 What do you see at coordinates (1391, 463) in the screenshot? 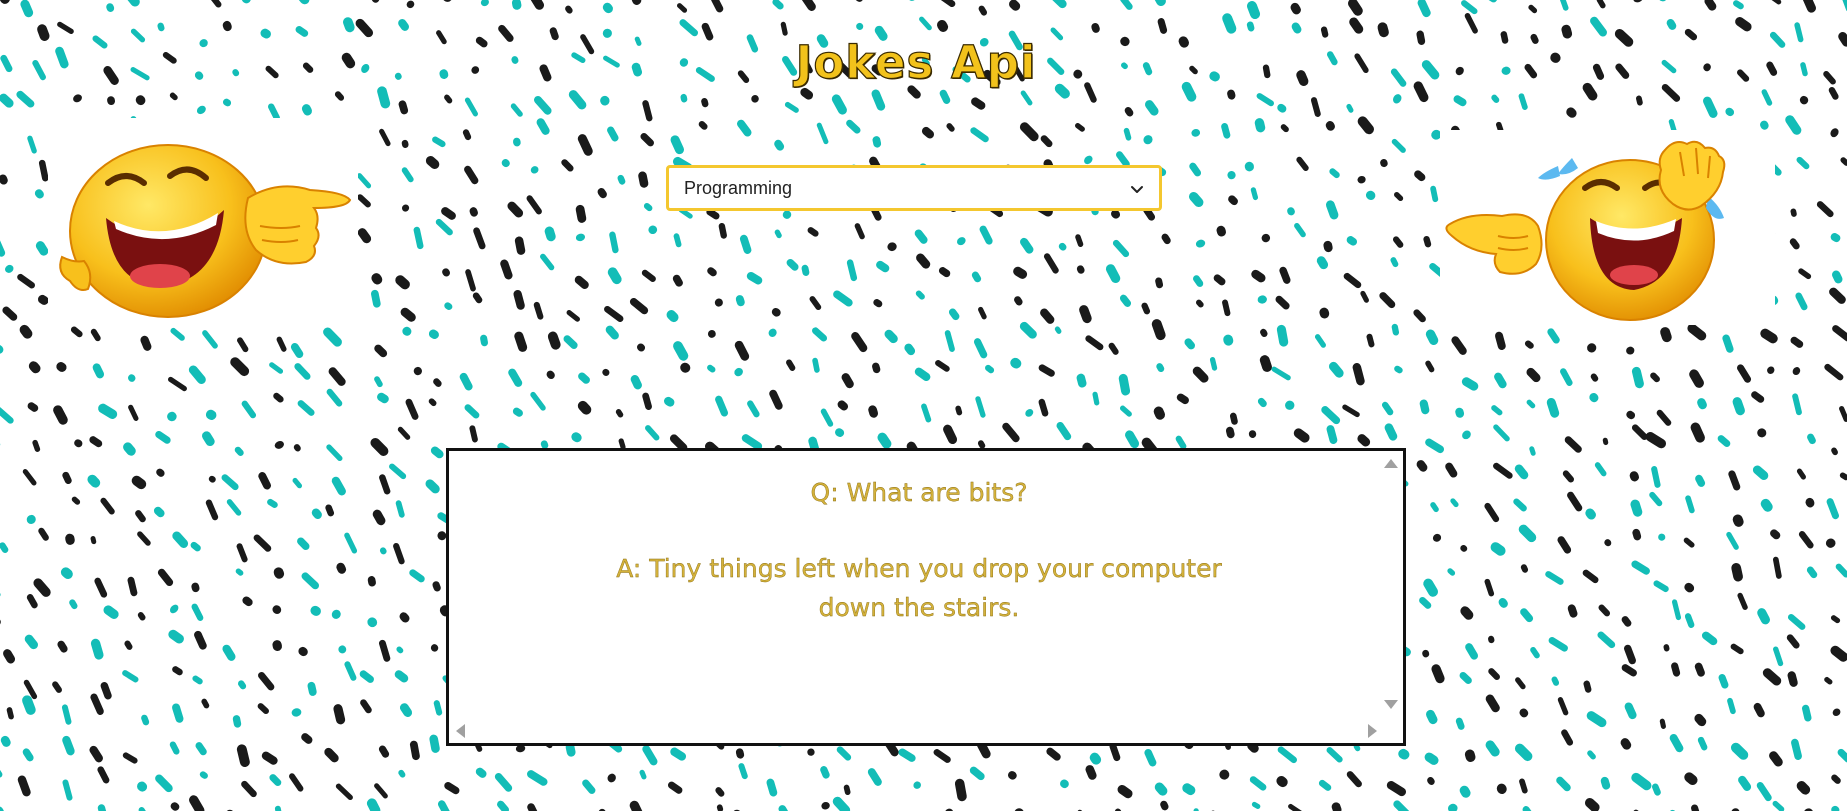
I see `scroll-up-arrow-icon` at bounding box center [1391, 463].